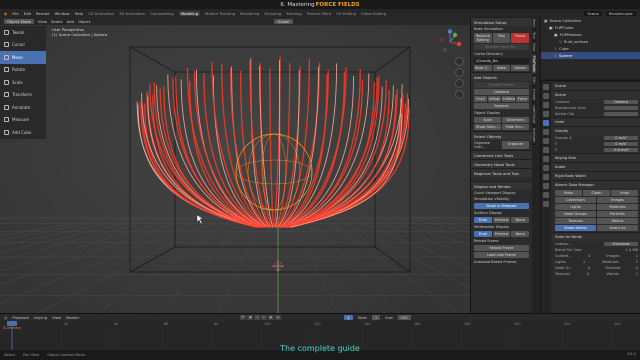 The height and width of the screenshot is (360, 640). I want to click on transform-orientation-dropdown: Global, so click(283, 21).